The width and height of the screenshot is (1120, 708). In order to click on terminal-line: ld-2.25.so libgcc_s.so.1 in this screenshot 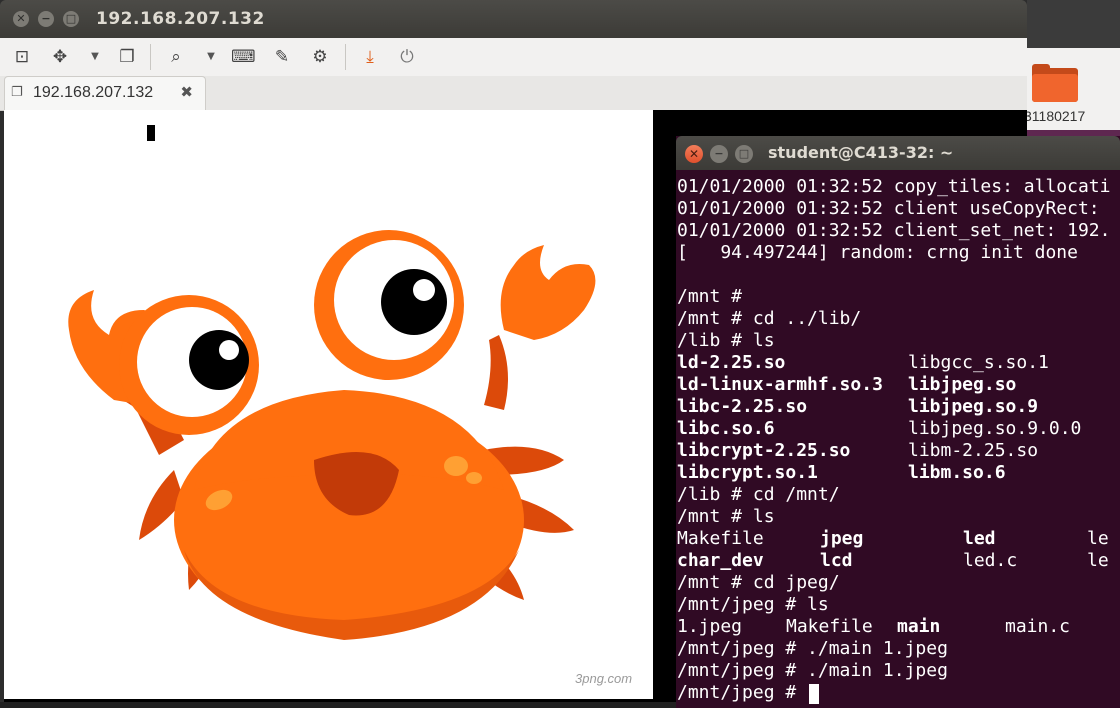, I will do `click(898, 363)`.